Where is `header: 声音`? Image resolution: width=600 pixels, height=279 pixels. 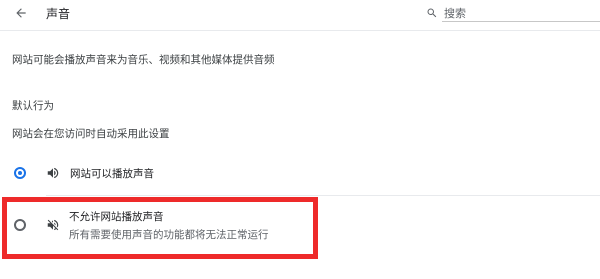 header: 声音 is located at coordinates (300, 15).